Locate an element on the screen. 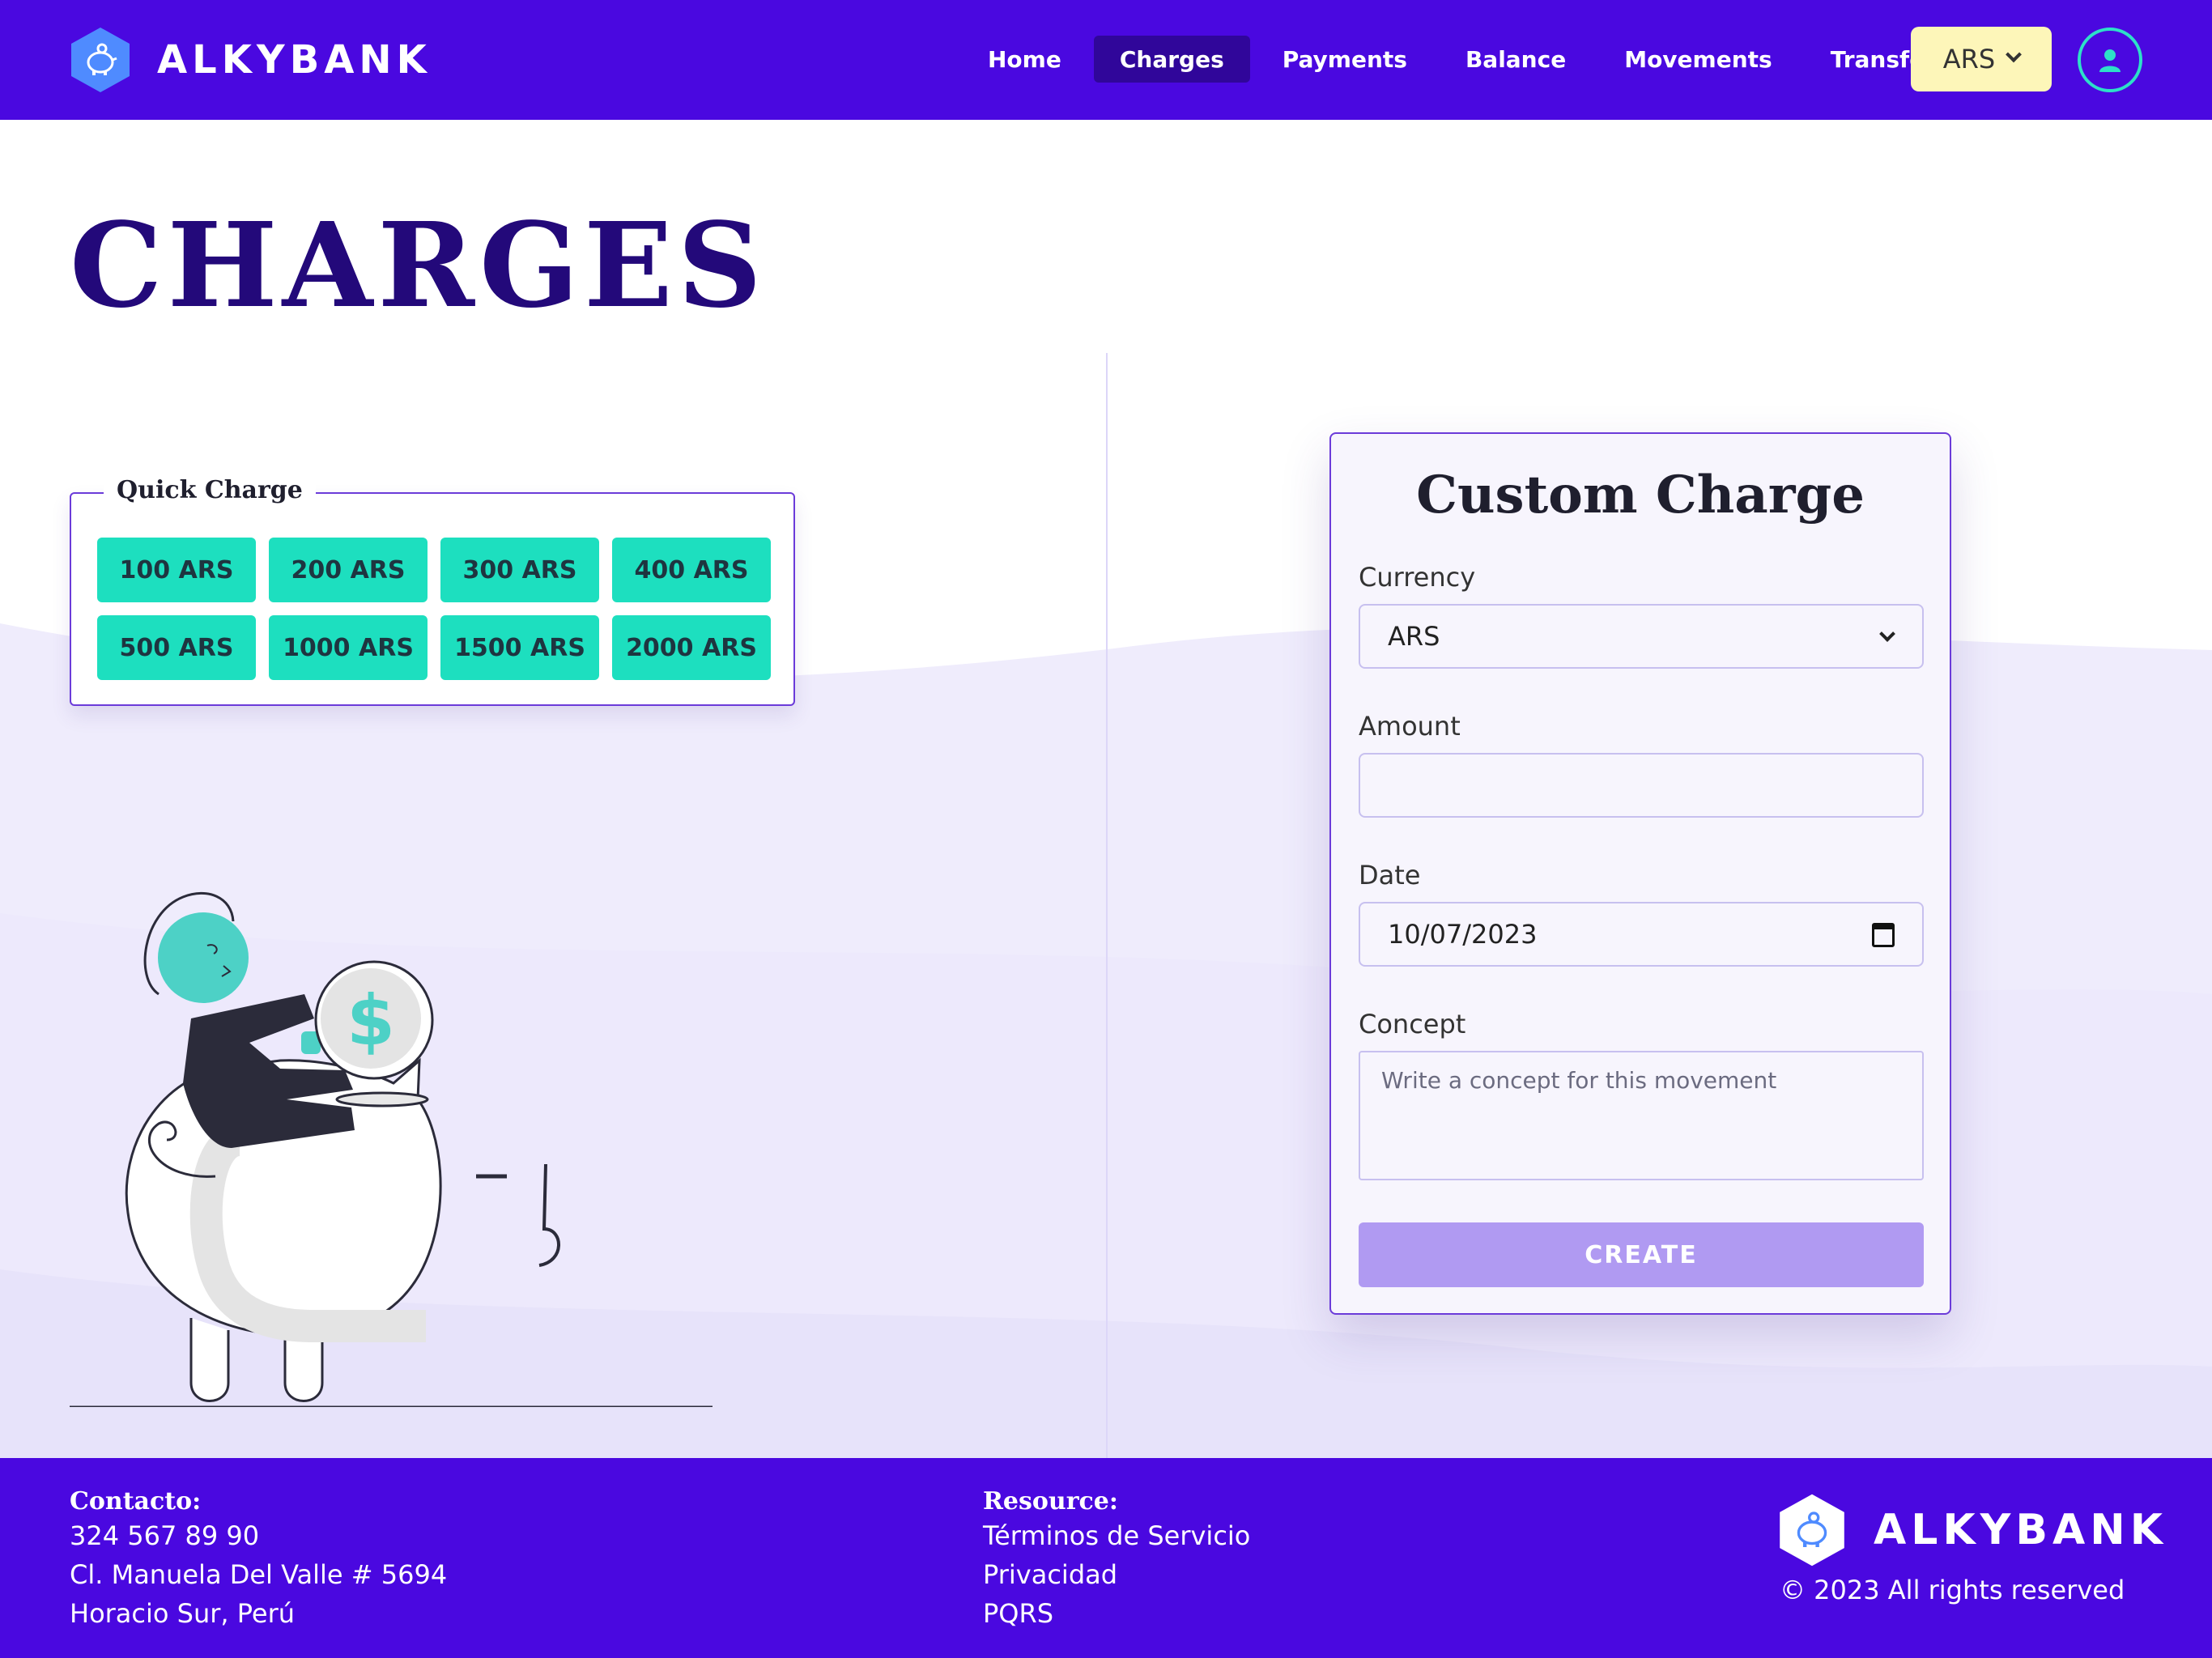 This screenshot has height=1658, width=2212. contact-heading: Contacto: is located at coordinates (136, 1501).